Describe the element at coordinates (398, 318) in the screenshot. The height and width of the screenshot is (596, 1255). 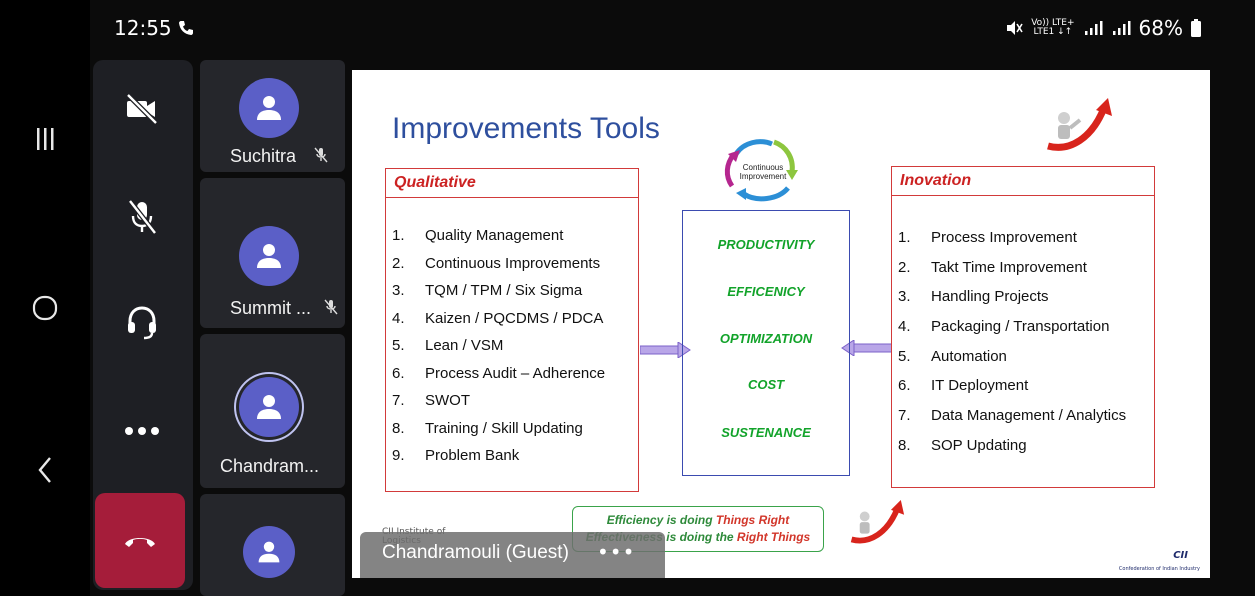
I see `item-number: 4.` at that location.